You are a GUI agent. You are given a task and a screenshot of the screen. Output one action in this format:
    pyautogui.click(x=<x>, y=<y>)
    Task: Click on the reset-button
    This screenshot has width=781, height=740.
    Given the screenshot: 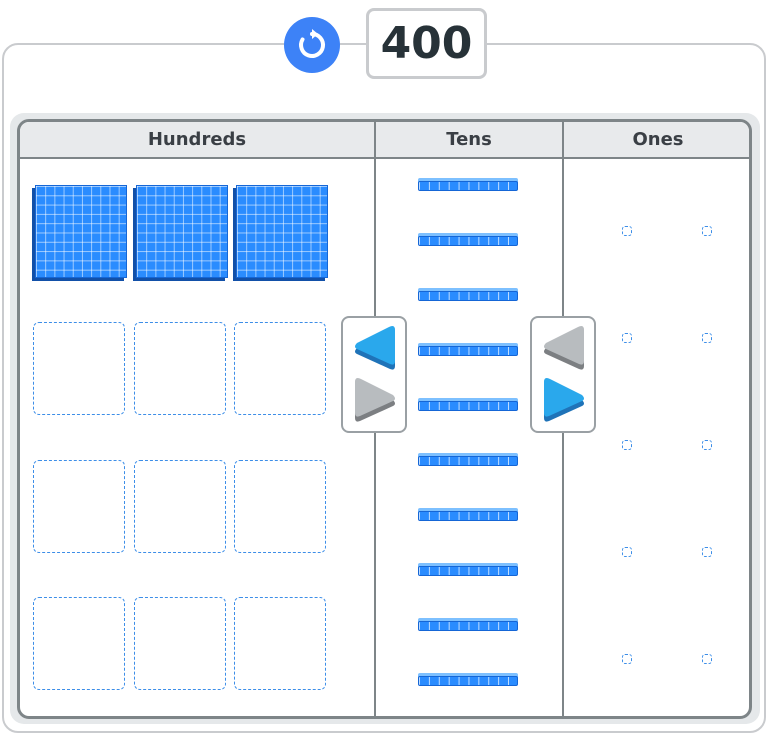 What is the action you would take?
    pyautogui.click(x=312, y=45)
    